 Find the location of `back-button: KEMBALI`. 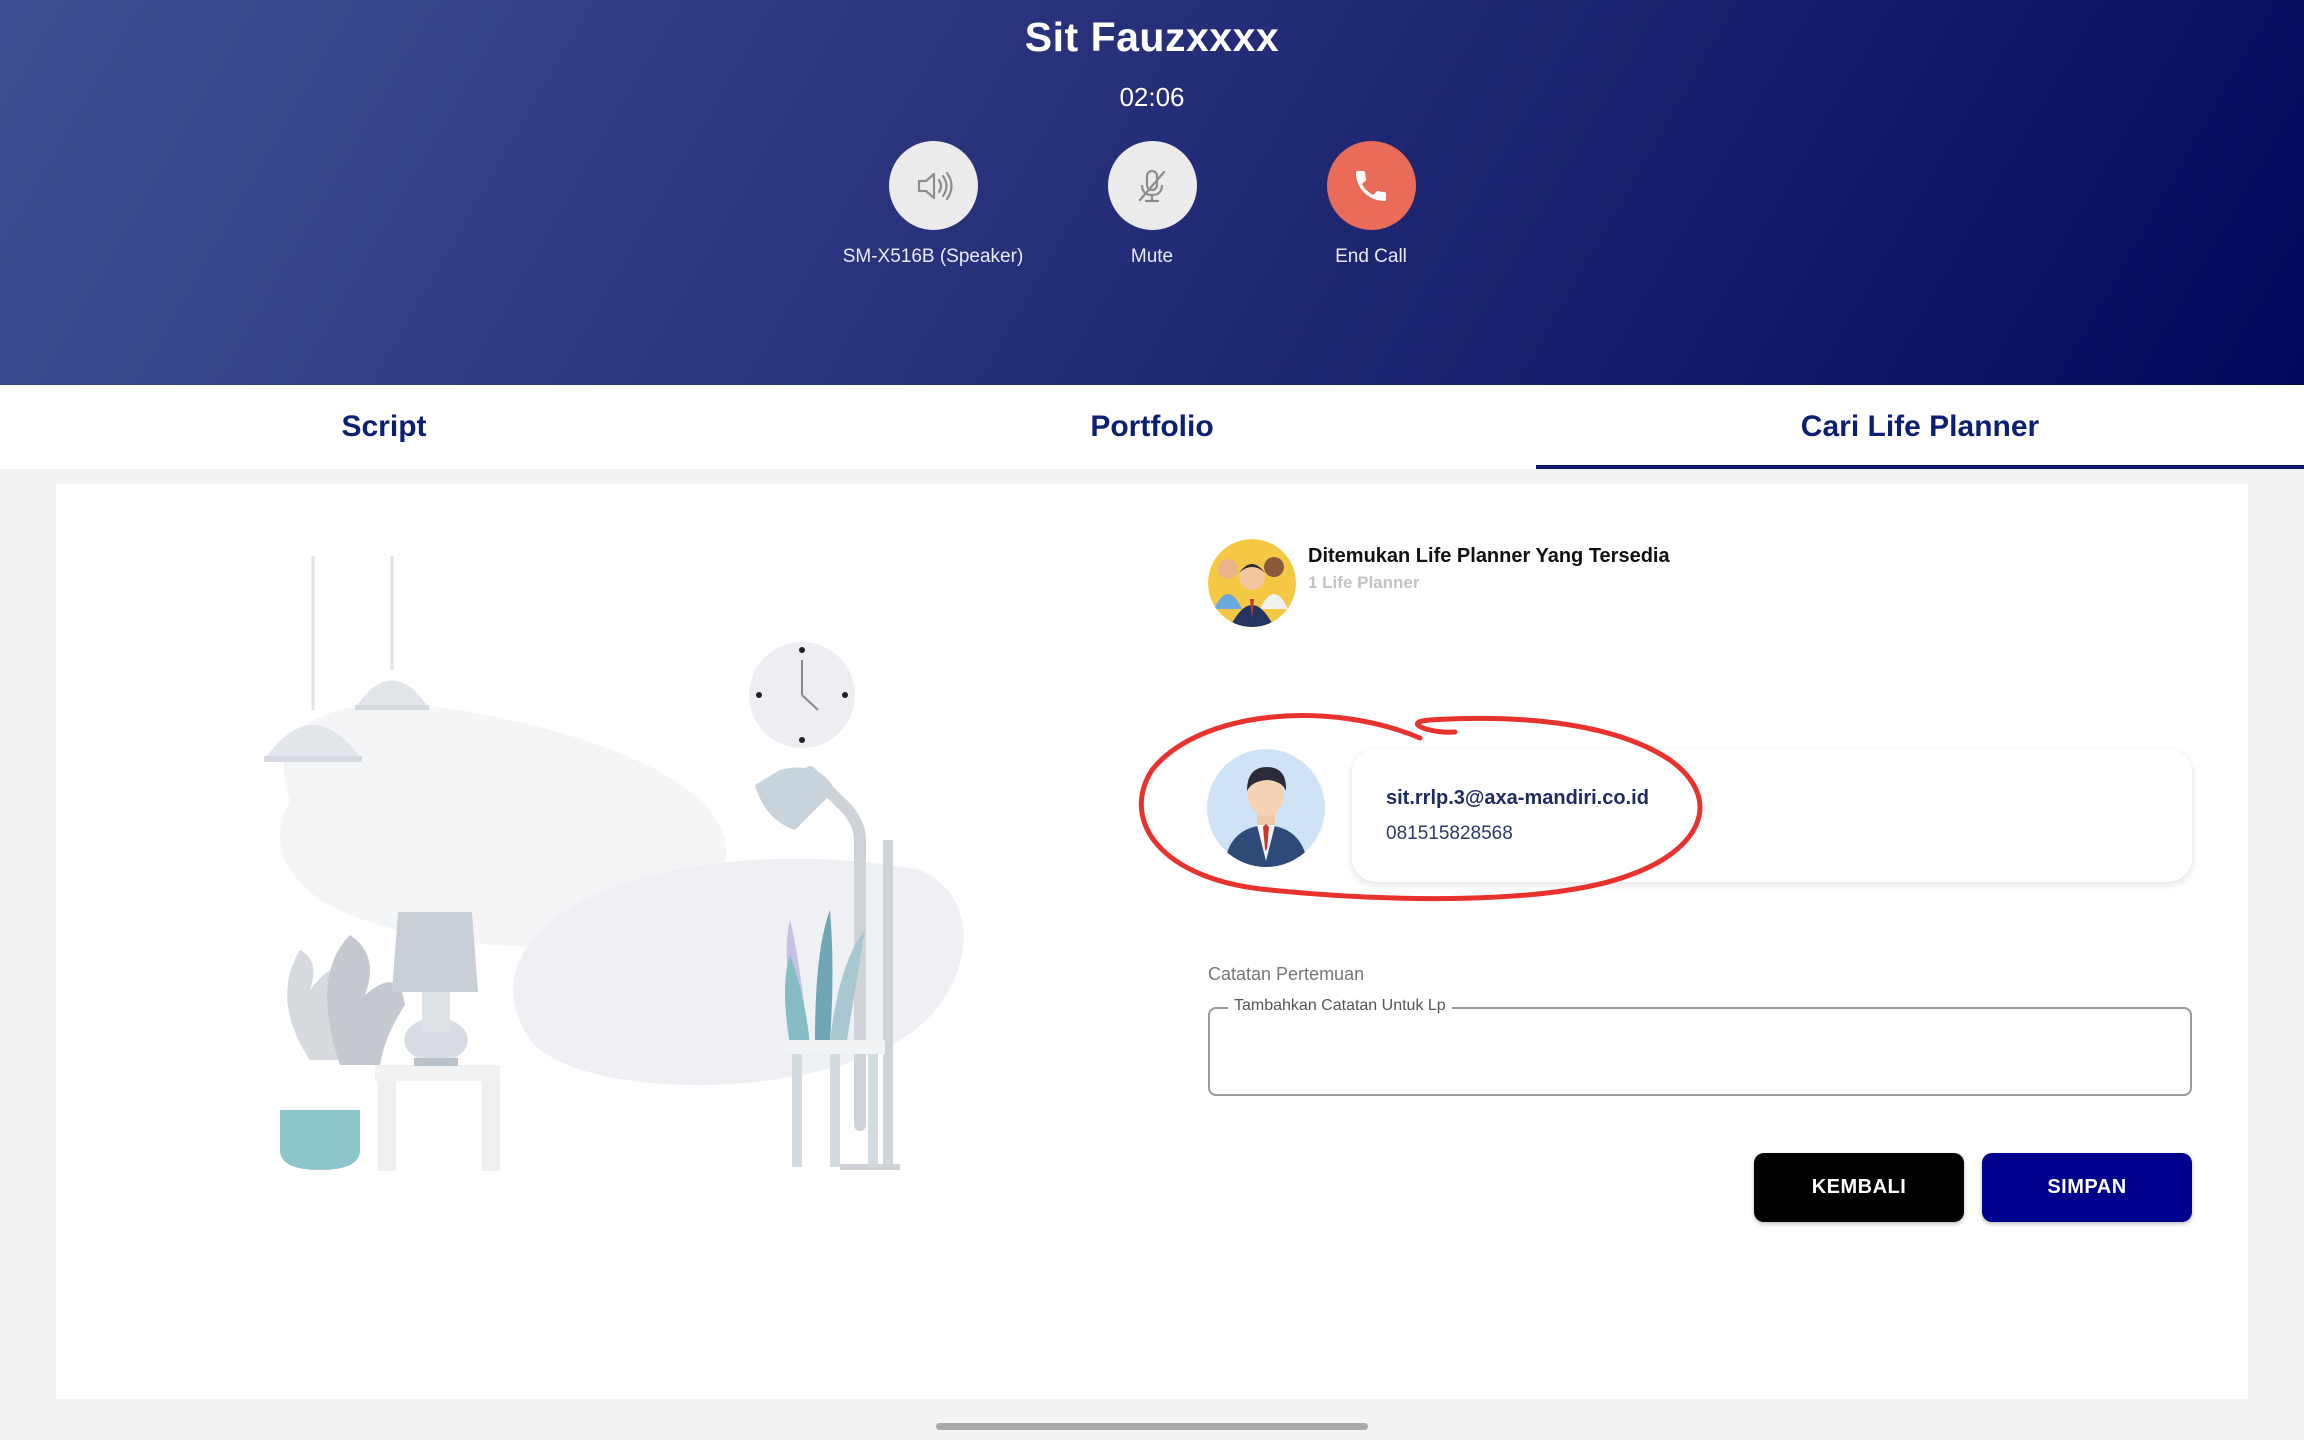

back-button: KEMBALI is located at coordinates (1859, 1187).